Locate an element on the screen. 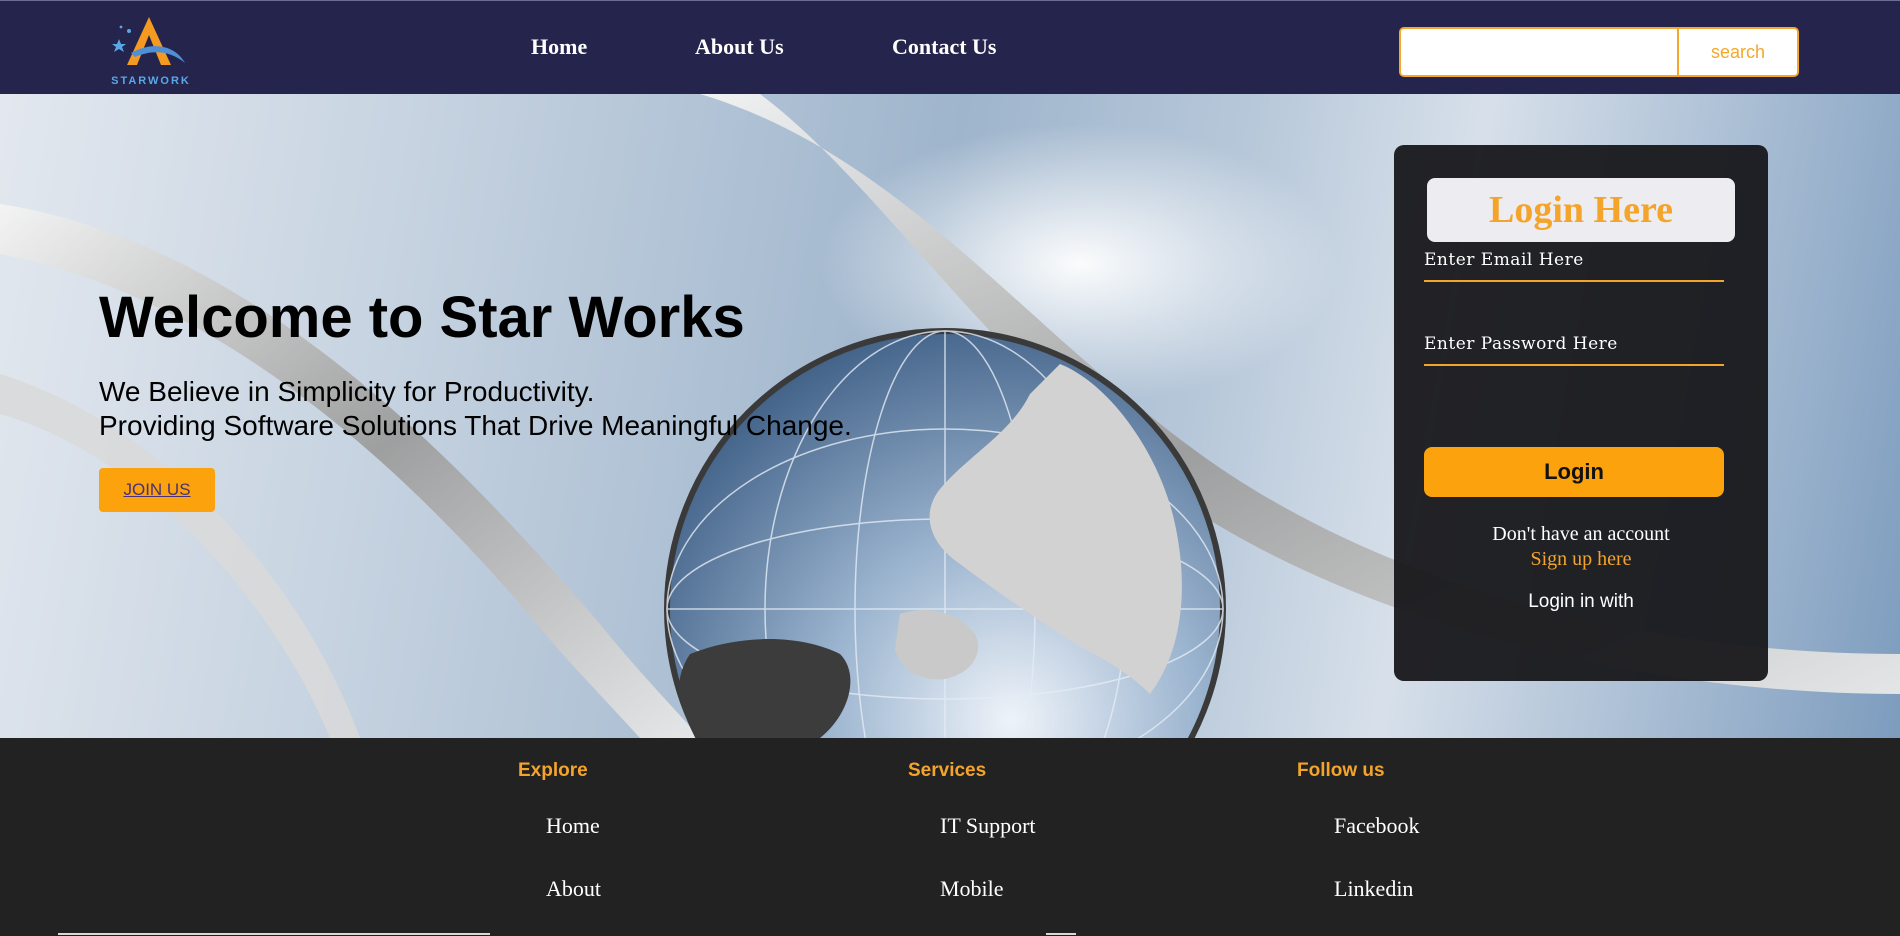 Image resolution: width=1900 pixels, height=936 pixels. footer-link-home: Home is located at coordinates (573, 826).